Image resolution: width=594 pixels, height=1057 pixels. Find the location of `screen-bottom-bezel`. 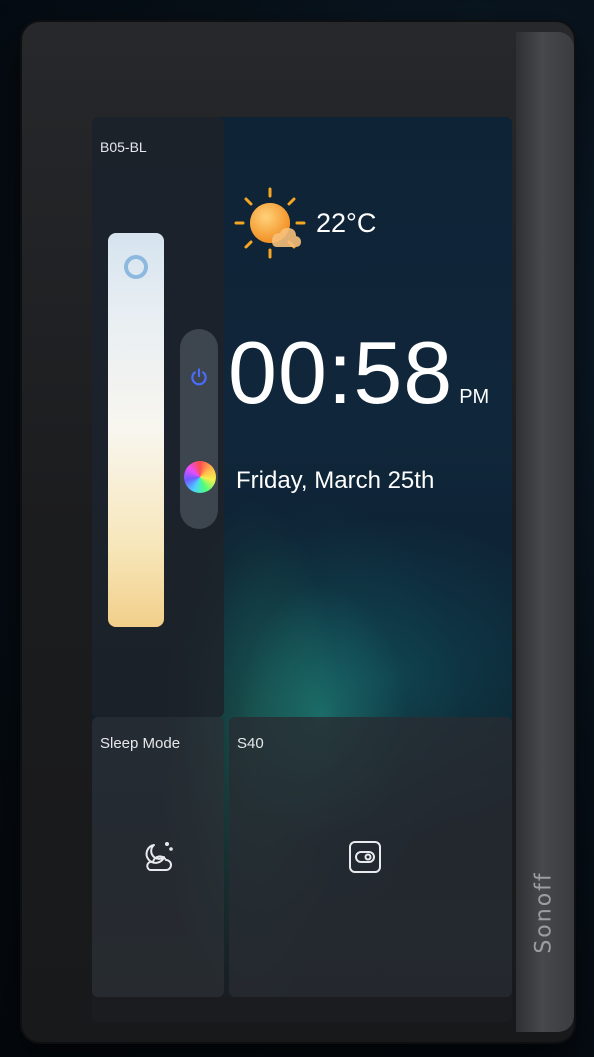

screen-bottom-bezel is located at coordinates (302, 1009).